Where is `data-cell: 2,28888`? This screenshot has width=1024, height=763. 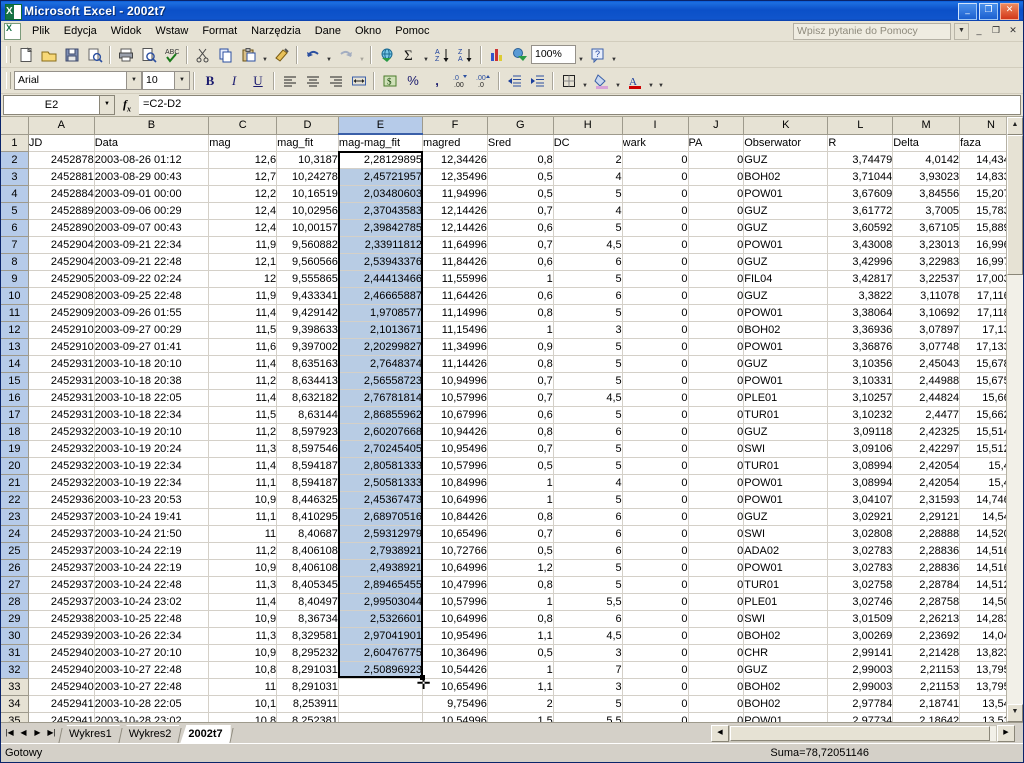
data-cell: 2,28888 is located at coordinates (926, 534).